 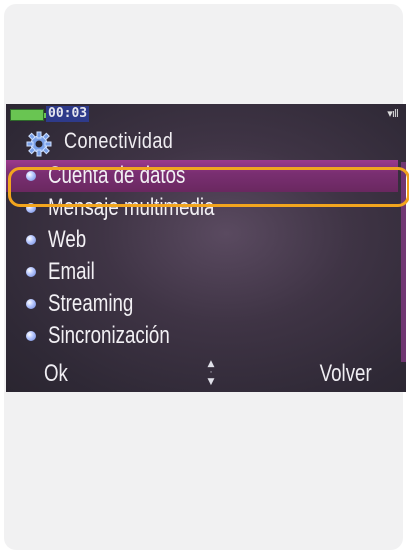 What do you see at coordinates (208, 187) in the screenshot?
I see `highlight-ring` at bounding box center [208, 187].